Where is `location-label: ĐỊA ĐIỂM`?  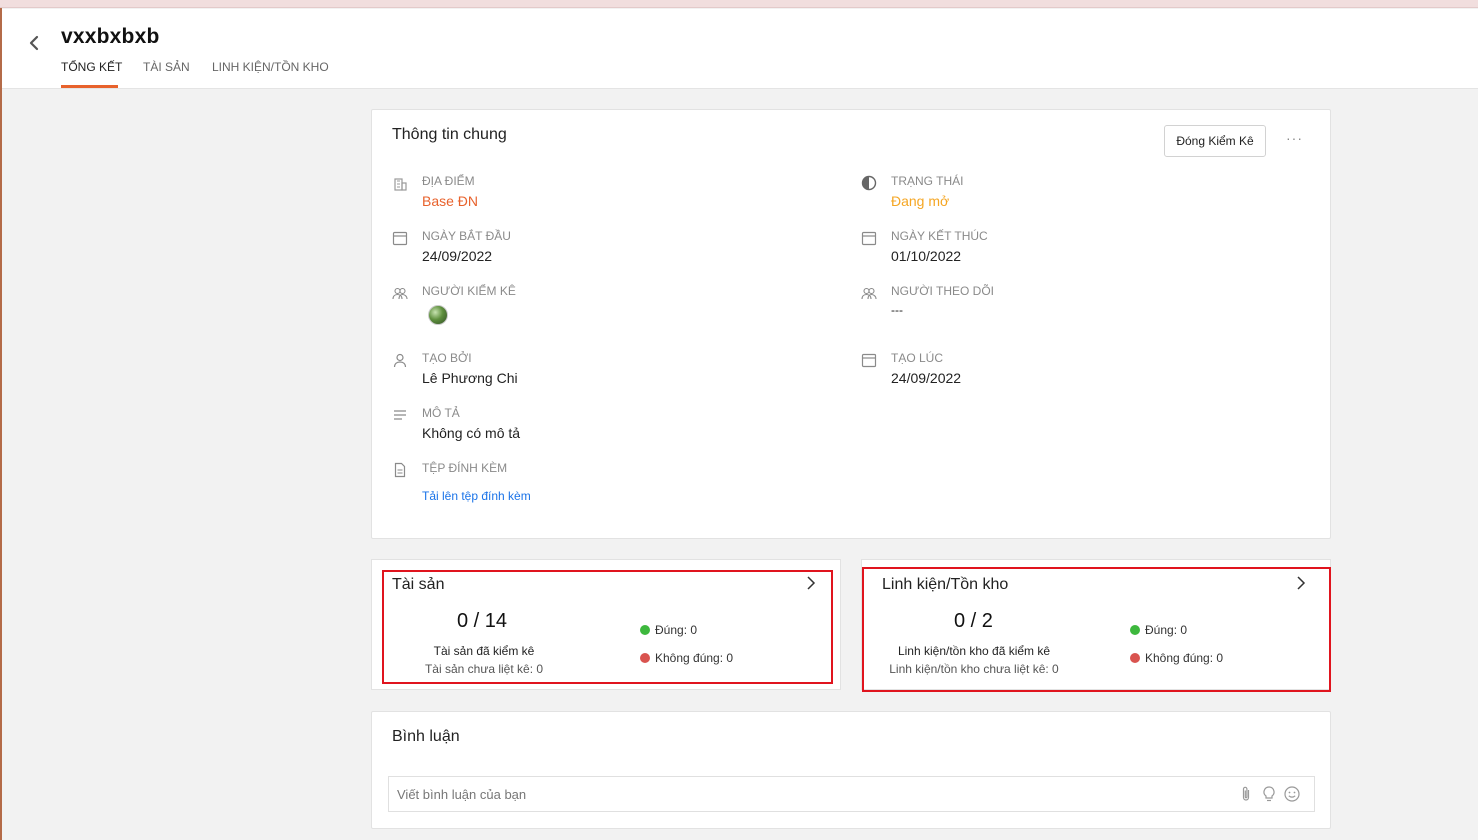
location-label: ĐỊA ĐIỂM is located at coordinates (448, 181).